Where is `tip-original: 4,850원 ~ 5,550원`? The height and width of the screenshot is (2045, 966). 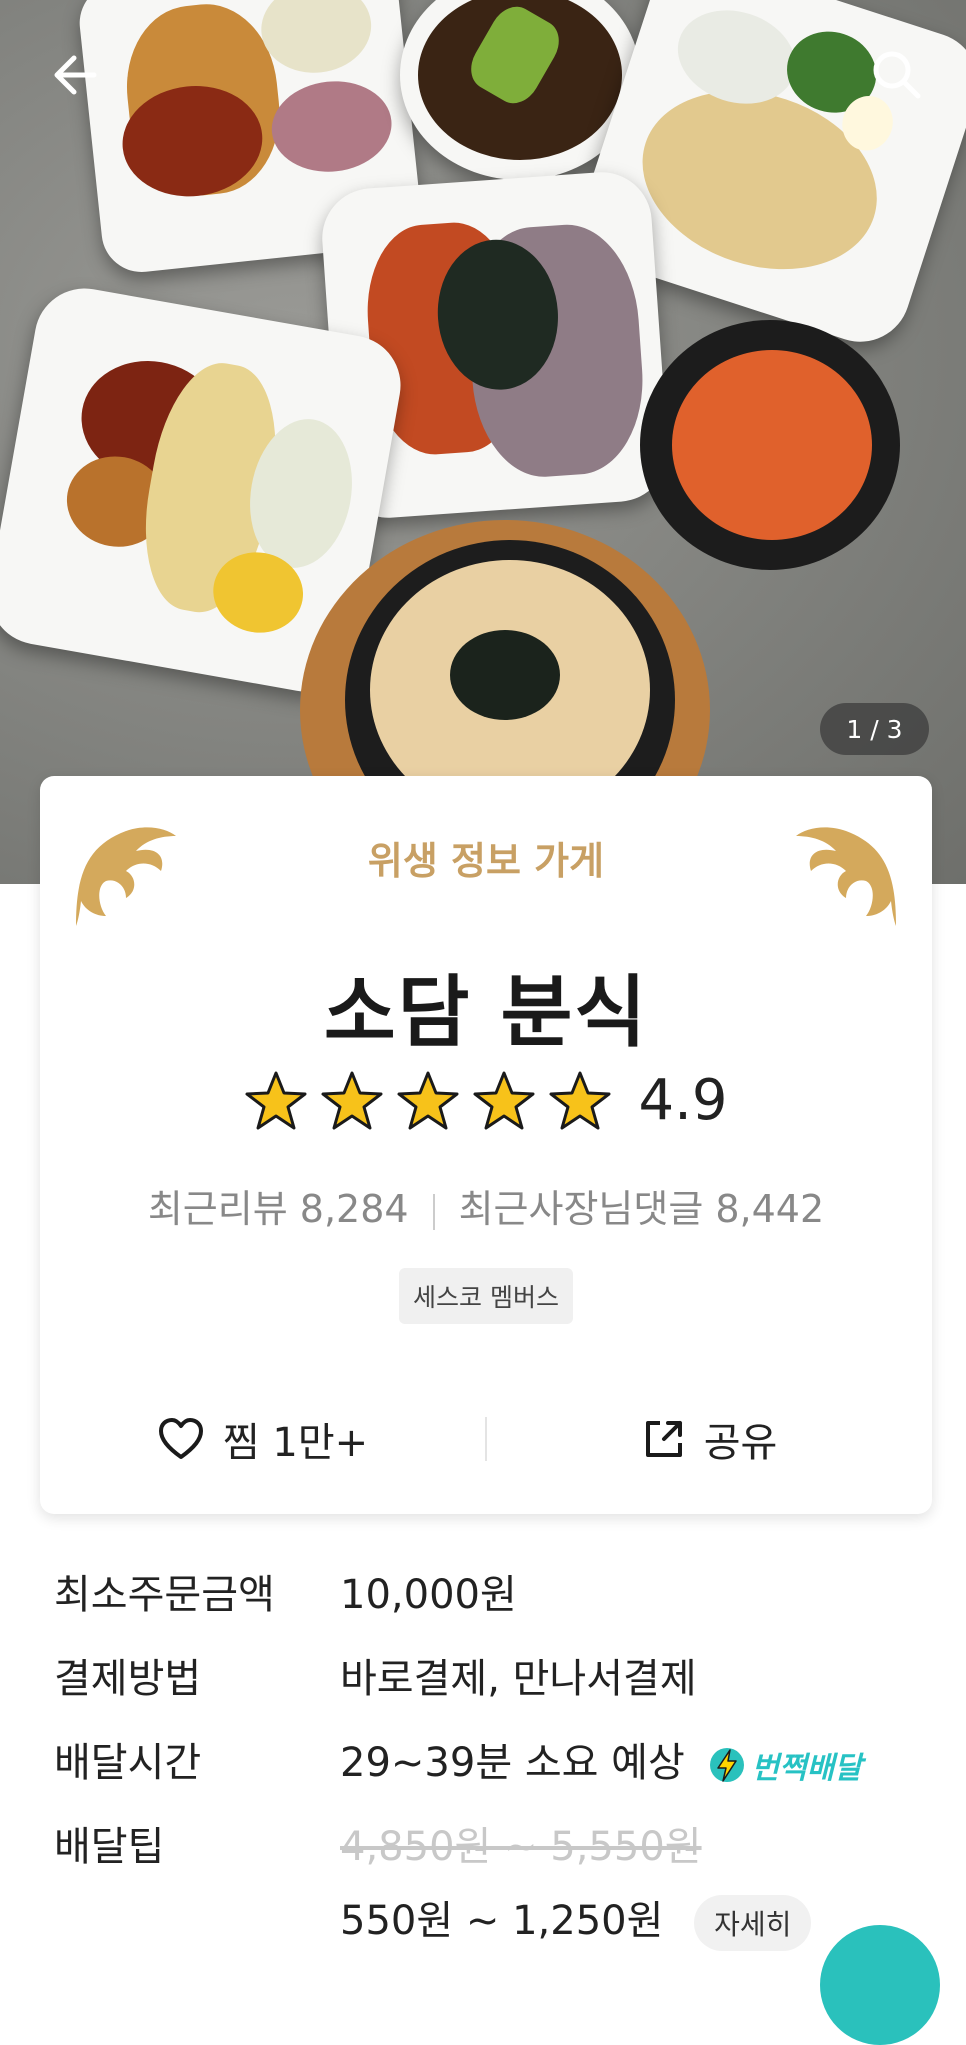
tip-original: 4,850원 ~ 5,550원 is located at coordinates (521, 1847).